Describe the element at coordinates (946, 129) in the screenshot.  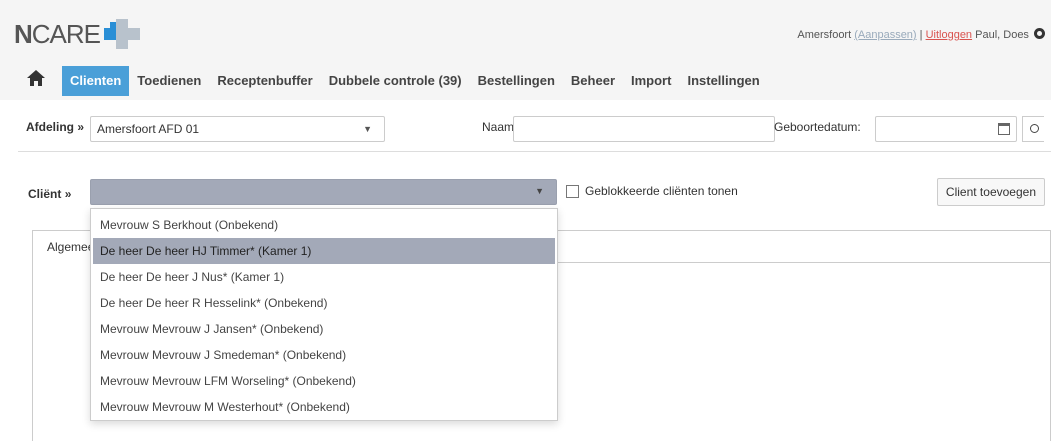
I see `dob-input` at that location.